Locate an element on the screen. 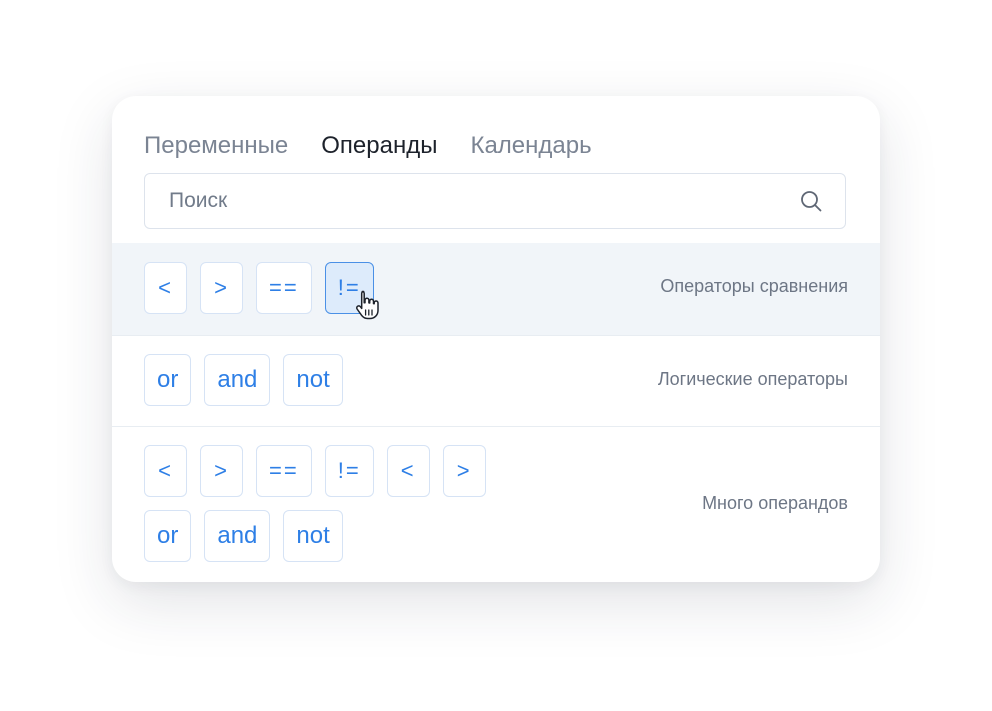 The height and width of the screenshot is (711, 992). search-box is located at coordinates (495, 201).